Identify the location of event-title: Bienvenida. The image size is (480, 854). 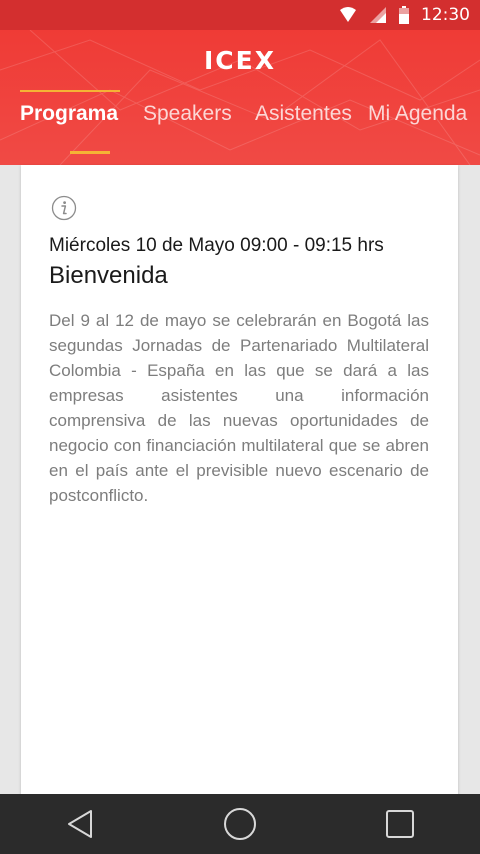
(108, 275).